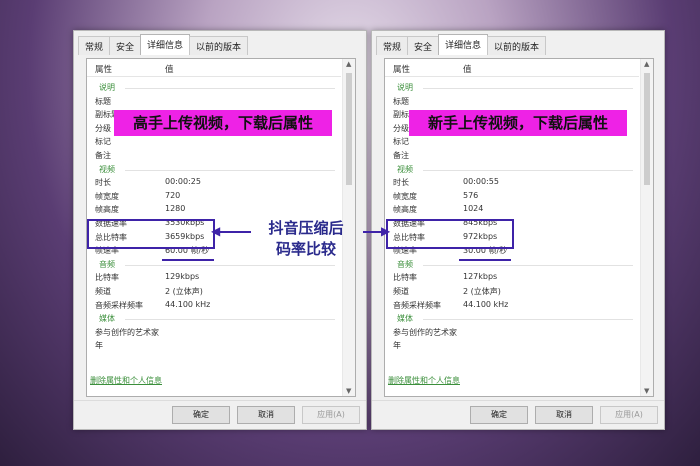 The height and width of the screenshot is (466, 700). Describe the element at coordinates (127, 332) in the screenshot. I see `property-name: 参与创作的艺术家` at that location.